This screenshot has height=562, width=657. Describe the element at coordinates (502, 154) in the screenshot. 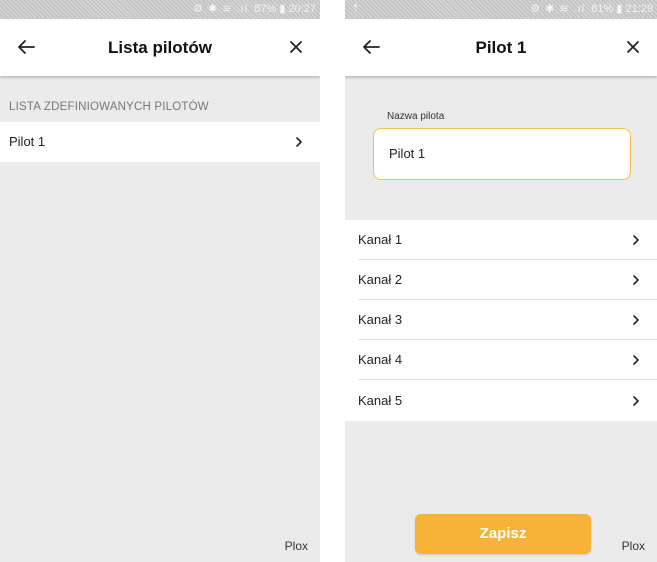

I see `pilot-name-input: Pilot 1` at that location.